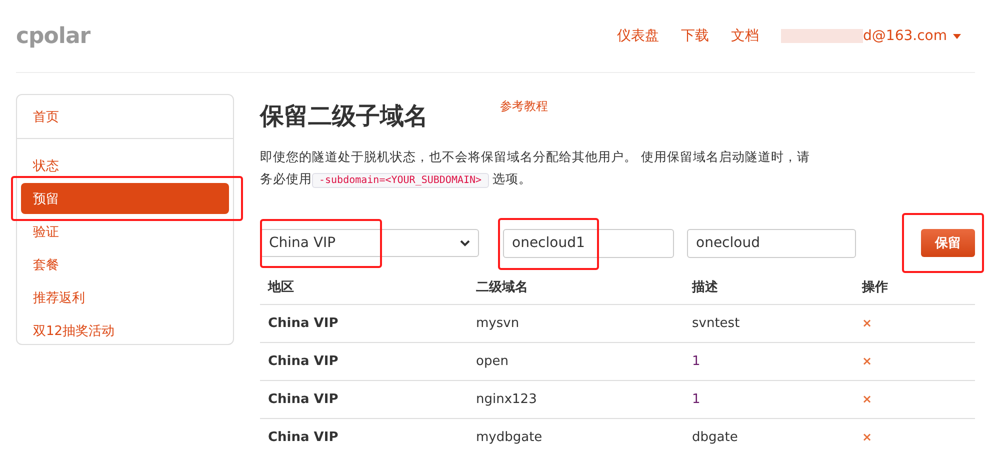 The height and width of the screenshot is (453, 990). What do you see at coordinates (871, 36) in the screenshot?
I see `account-menu: d@163.com` at bounding box center [871, 36].